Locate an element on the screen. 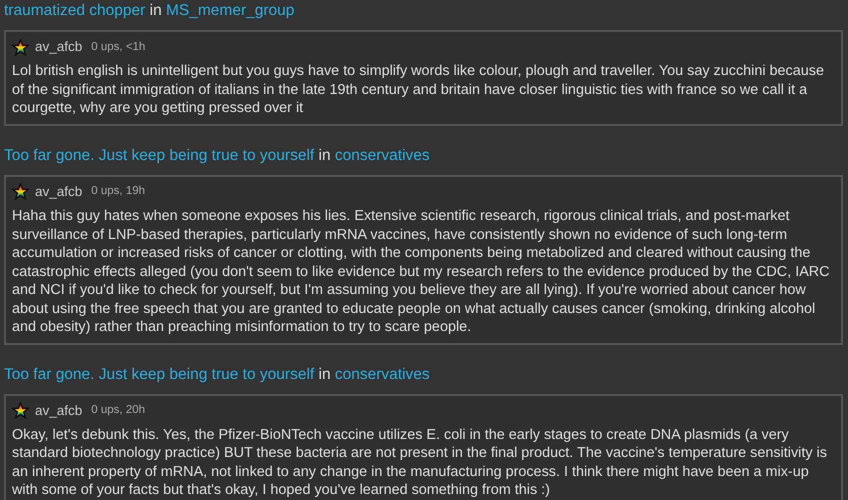  comment-text: Lol british english is unintelligent but you guys have to simplify words like colour, plough and traveller. You say zucchini because of the significant immigration of italians in the late 19th century and britain have closer linguistic ties with france so we call it a courgette, why are you getting pressed over it is located at coordinates (418, 90).